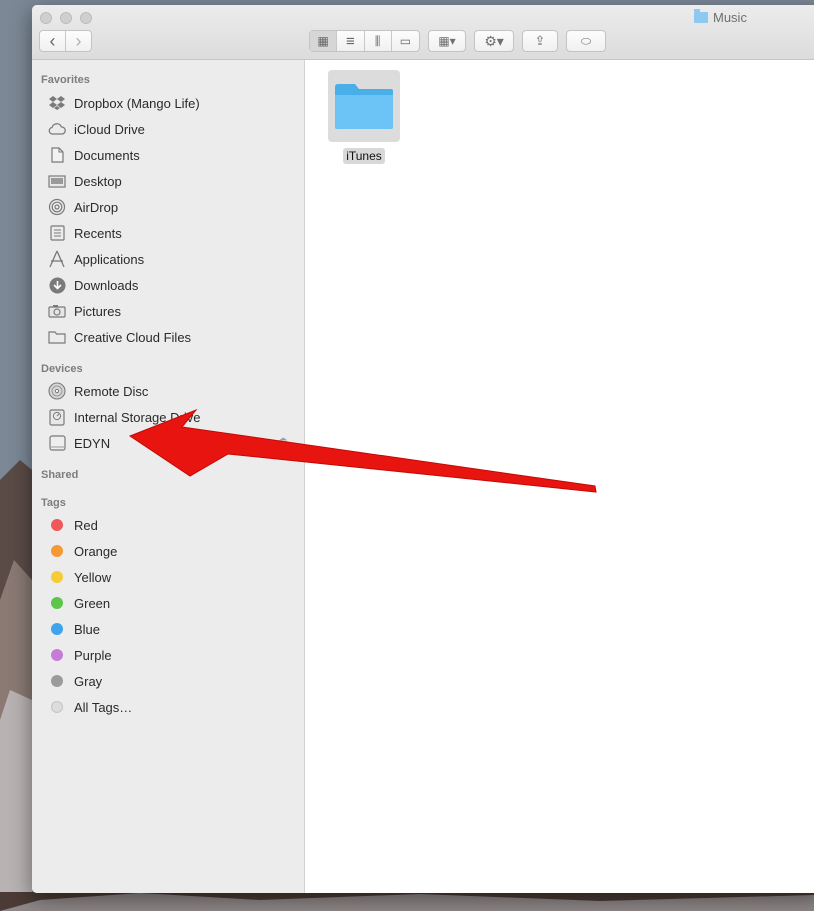 The width and height of the screenshot is (814, 911). I want to click on back-button: ‹, so click(52, 41).